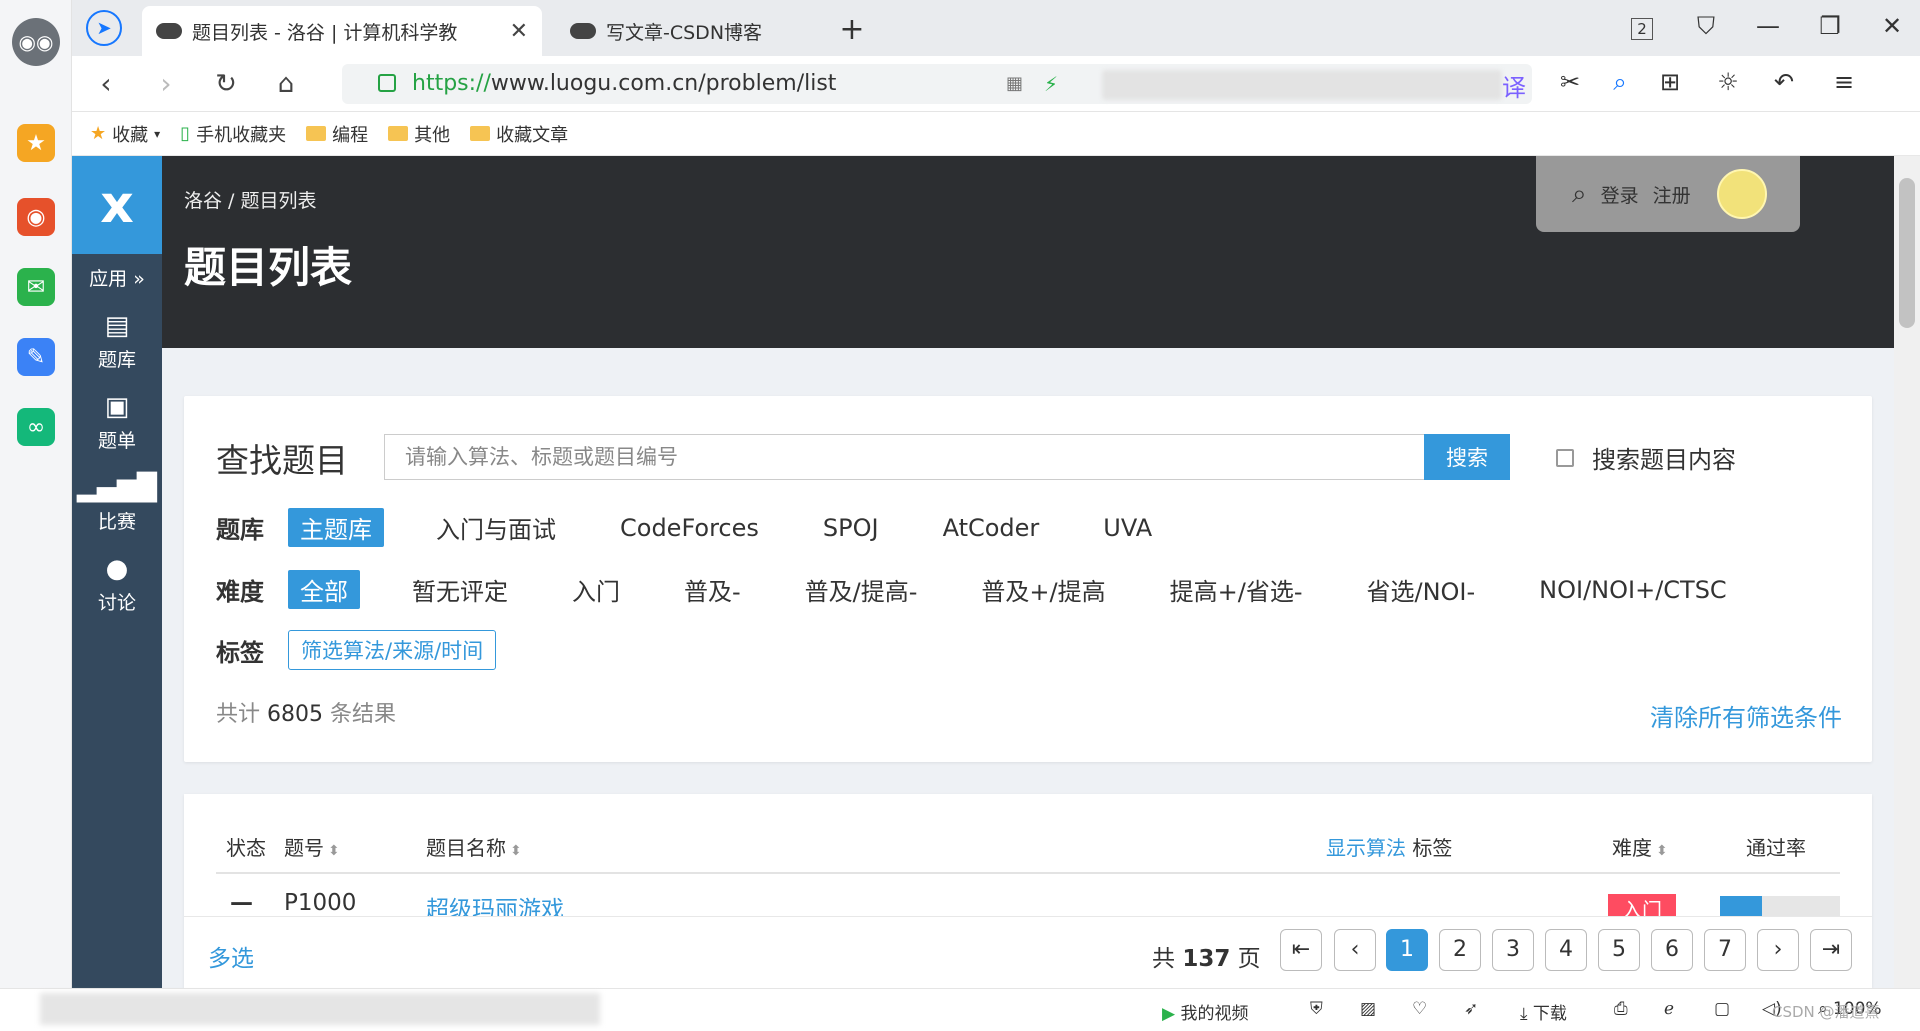 The height and width of the screenshot is (1031, 1920). Describe the element at coordinates (231, 956) in the screenshot. I see `multi-select-button: 多选` at that location.